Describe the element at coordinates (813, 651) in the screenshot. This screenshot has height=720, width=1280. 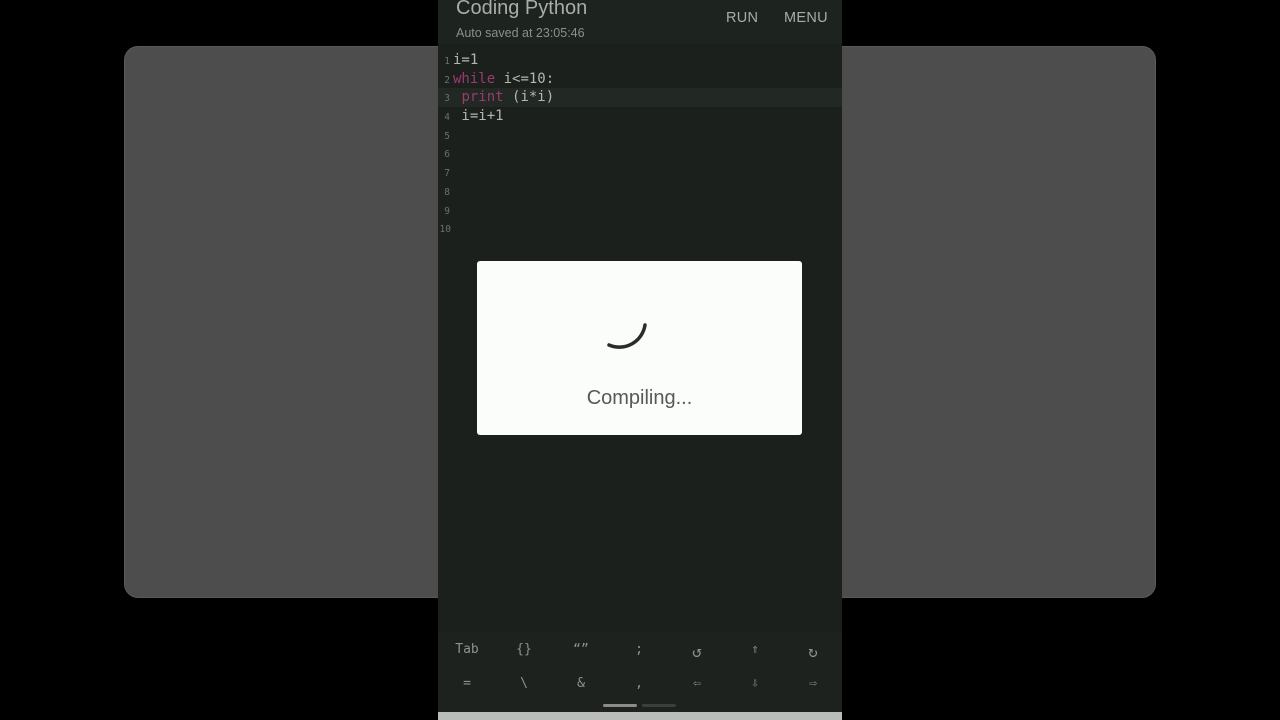
I see `redo-icon: ↻` at that location.